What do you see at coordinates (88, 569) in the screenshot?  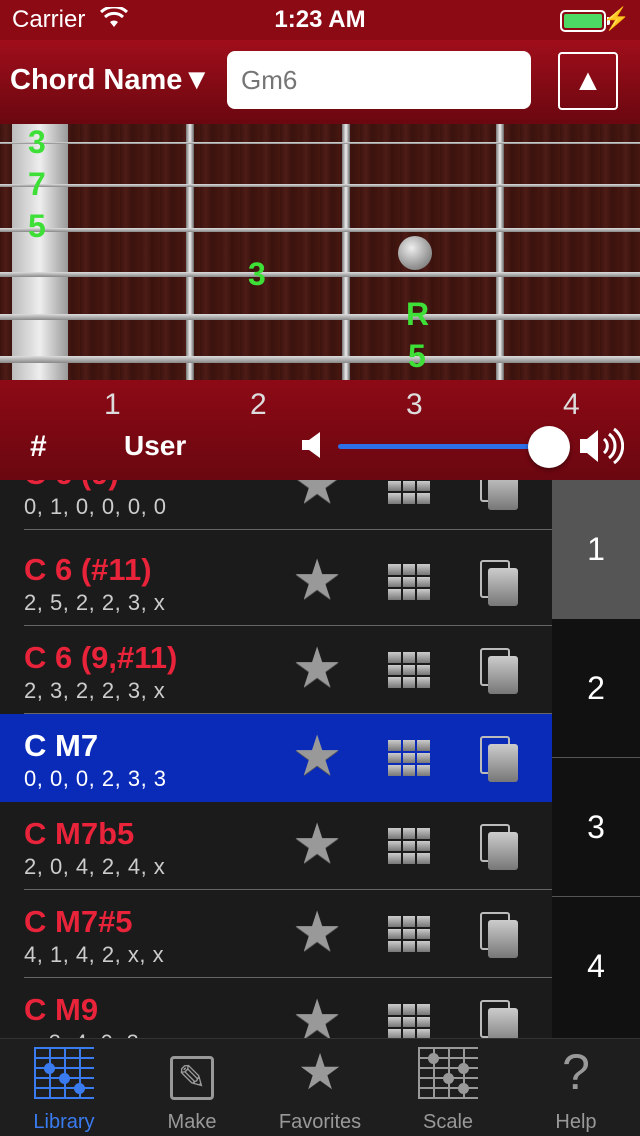 I see `chord-row-name: C 6 (#11)` at bounding box center [88, 569].